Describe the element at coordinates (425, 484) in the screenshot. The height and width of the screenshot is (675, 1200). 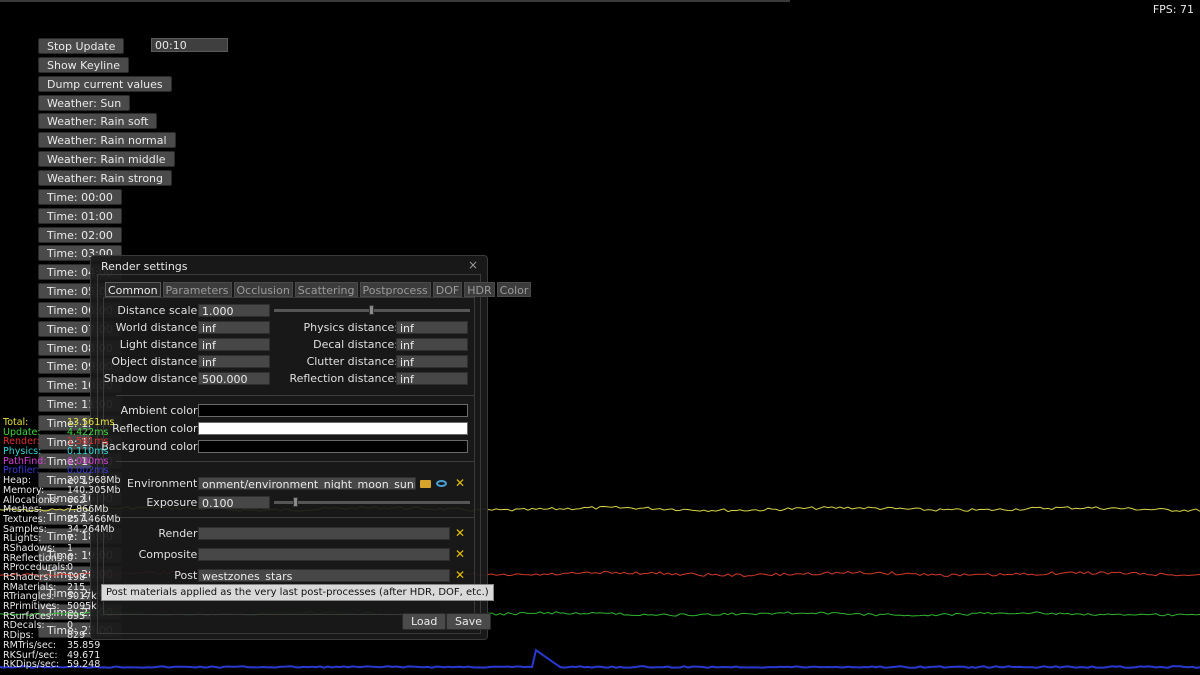
I see `folder-icon` at that location.